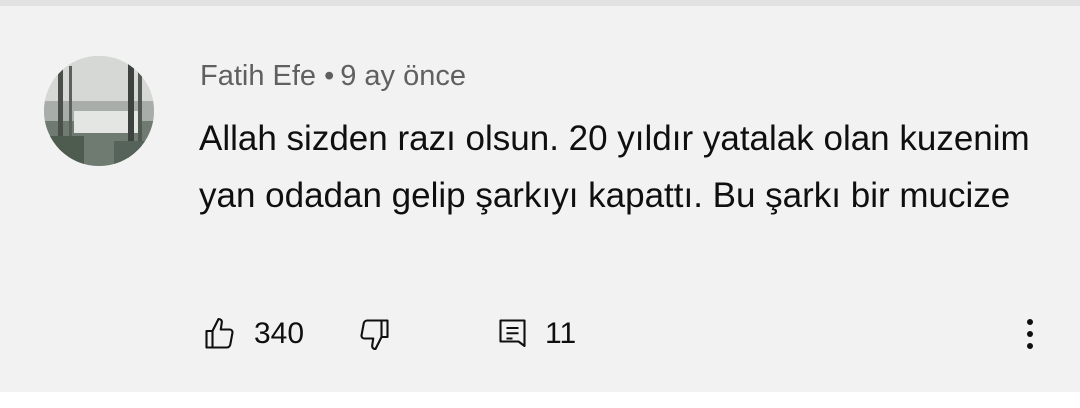 The width and height of the screenshot is (1080, 408). Describe the element at coordinates (220, 334) in the screenshot. I see `thumbs-up-icon` at that location.